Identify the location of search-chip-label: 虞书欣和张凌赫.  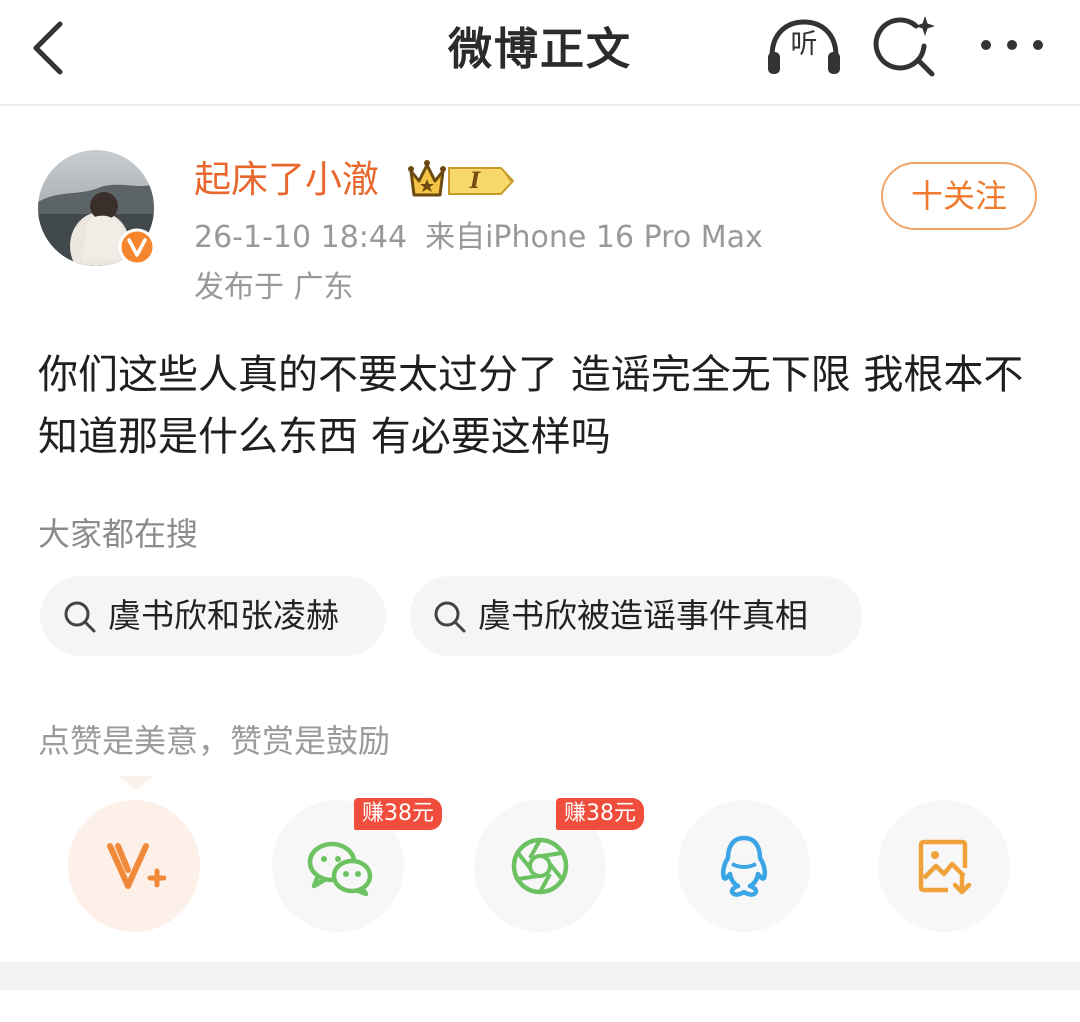
(223, 615).